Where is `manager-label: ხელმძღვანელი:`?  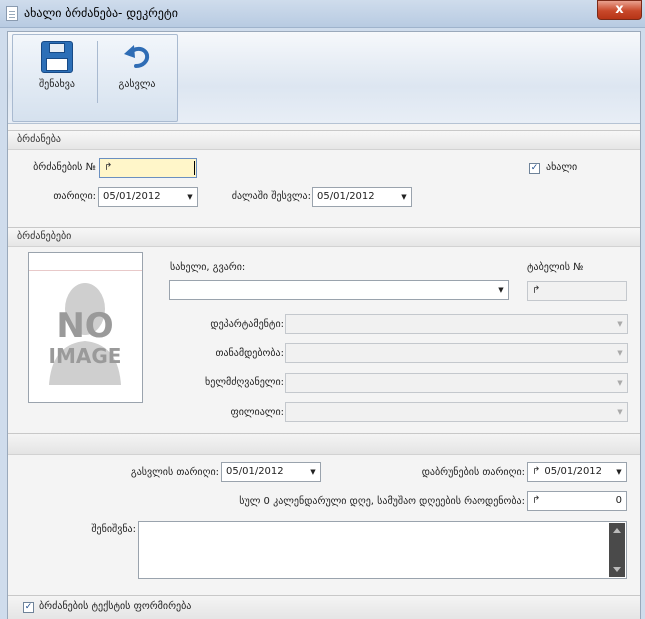 manager-label: ხელმძღვანელი: is located at coordinates (244, 382).